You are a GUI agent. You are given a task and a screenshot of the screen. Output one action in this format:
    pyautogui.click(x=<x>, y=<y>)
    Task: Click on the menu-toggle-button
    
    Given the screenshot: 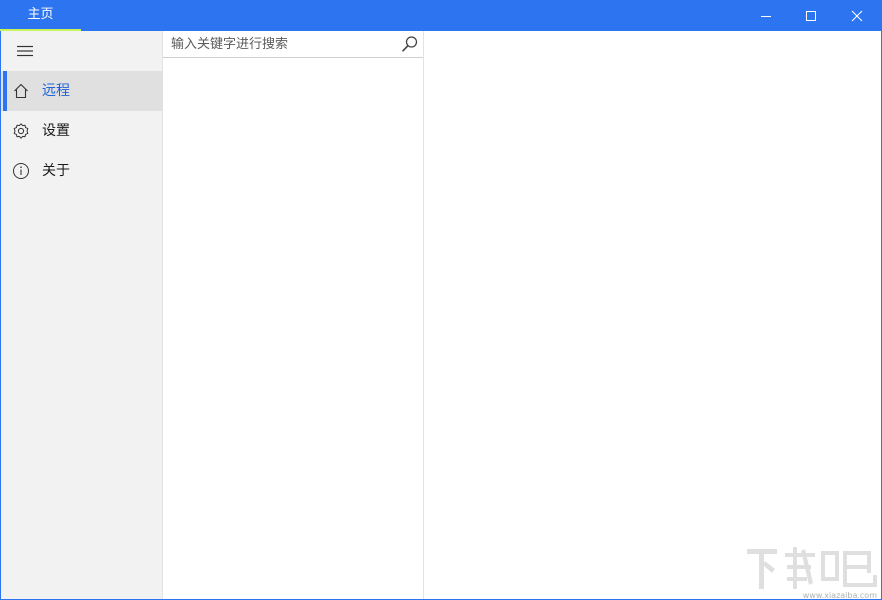 What is the action you would take?
    pyautogui.click(x=25, y=51)
    